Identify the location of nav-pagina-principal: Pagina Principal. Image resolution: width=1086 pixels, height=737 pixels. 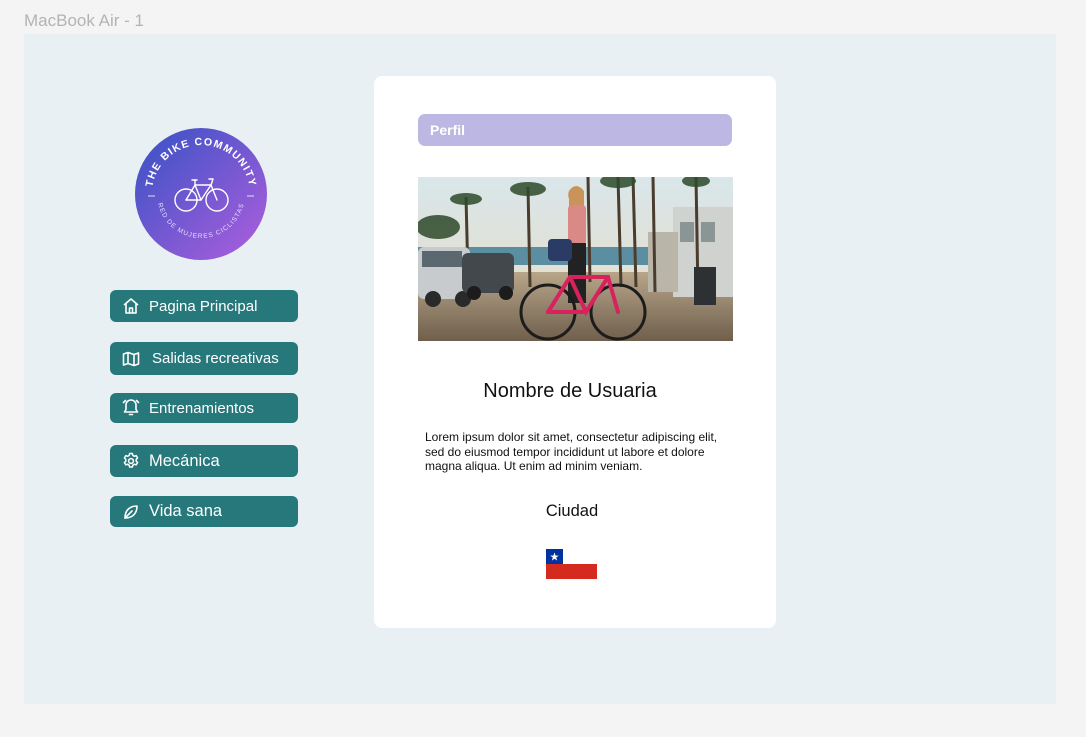
(204, 306).